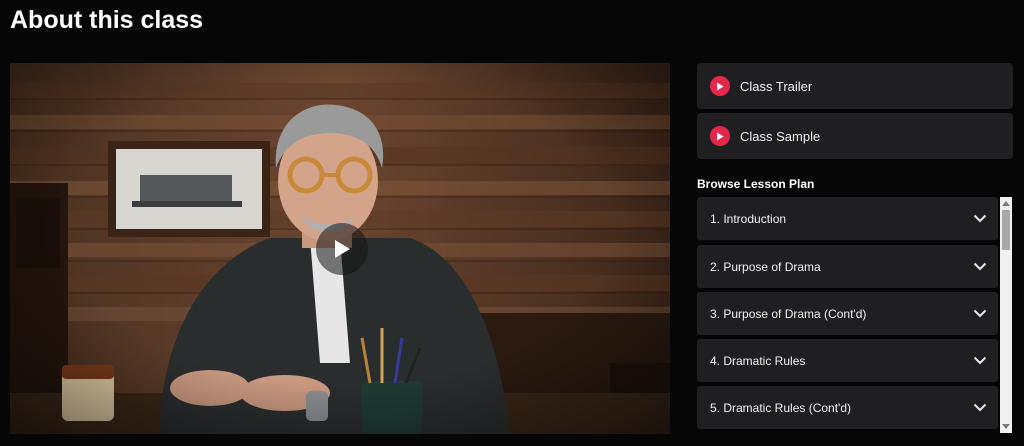  I want to click on lesson-label: 4. Dramatic Rules, so click(758, 360).